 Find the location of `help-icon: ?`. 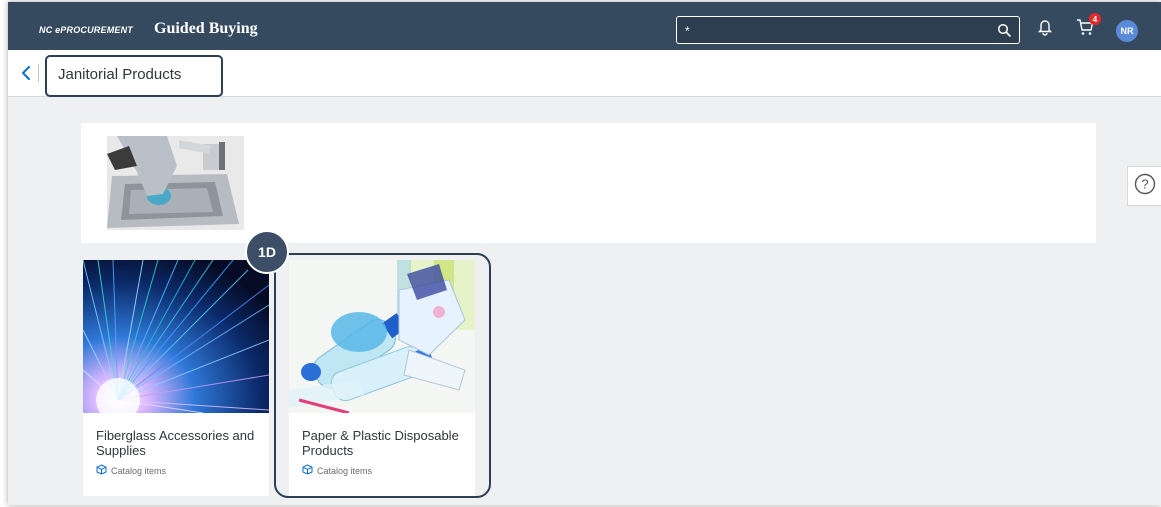

help-icon: ? is located at coordinates (1145, 186).